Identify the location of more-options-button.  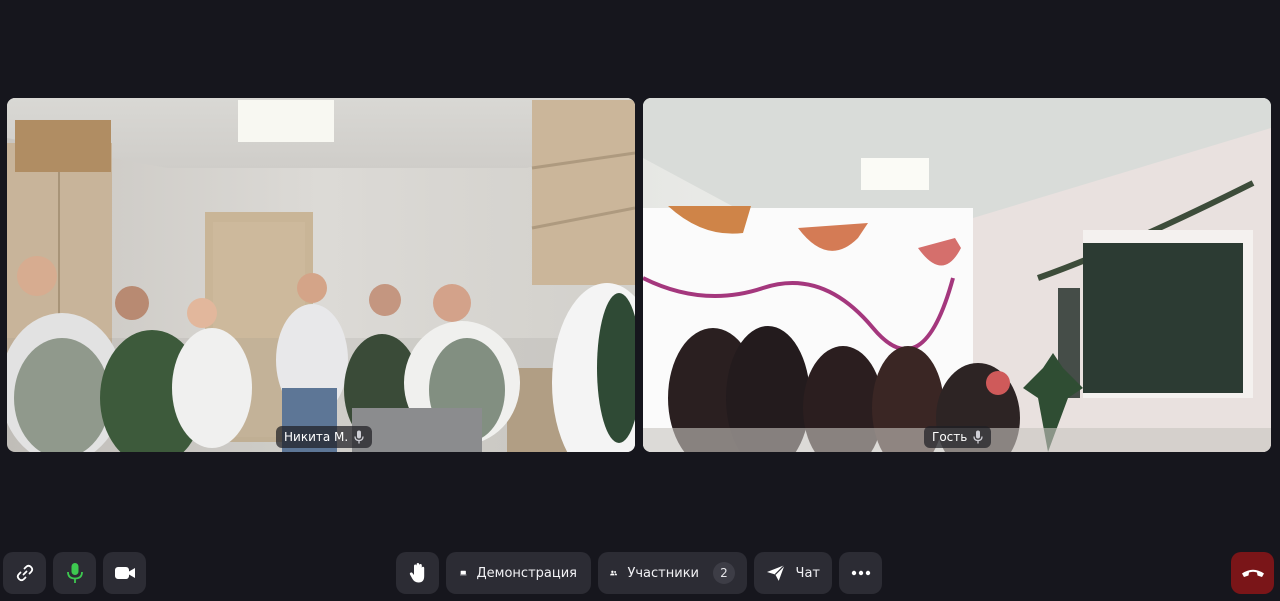
(860, 573).